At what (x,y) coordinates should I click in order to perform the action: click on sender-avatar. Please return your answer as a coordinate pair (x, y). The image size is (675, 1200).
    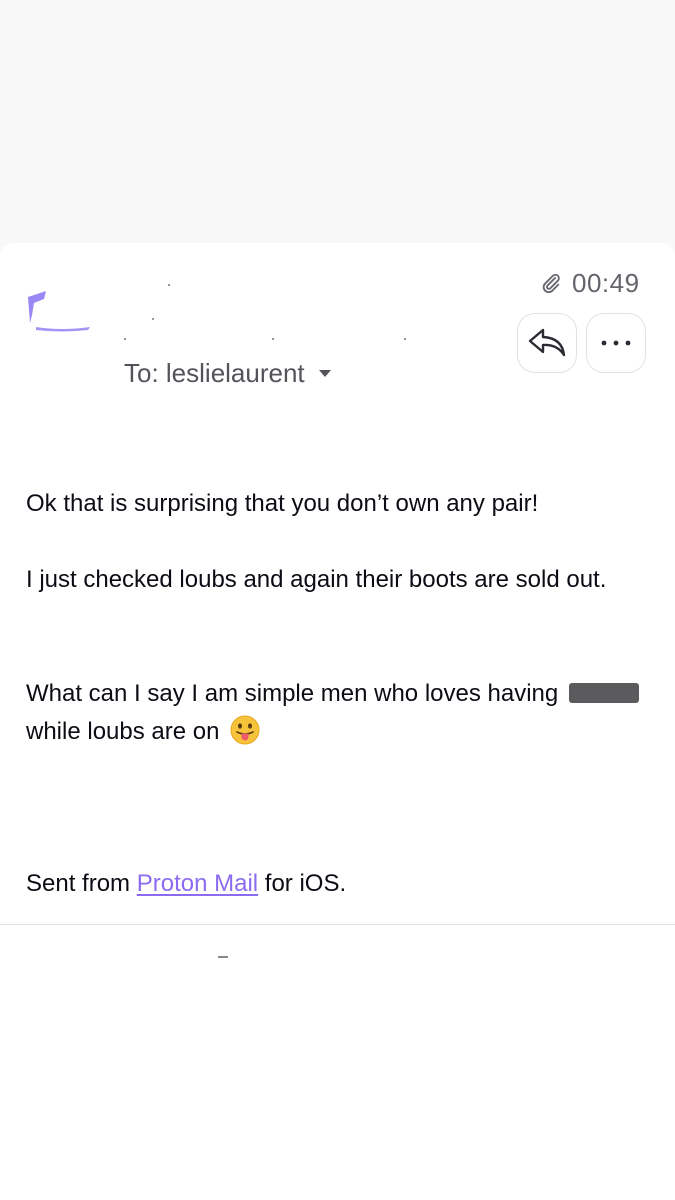
    Looking at the image, I should click on (59, 311).